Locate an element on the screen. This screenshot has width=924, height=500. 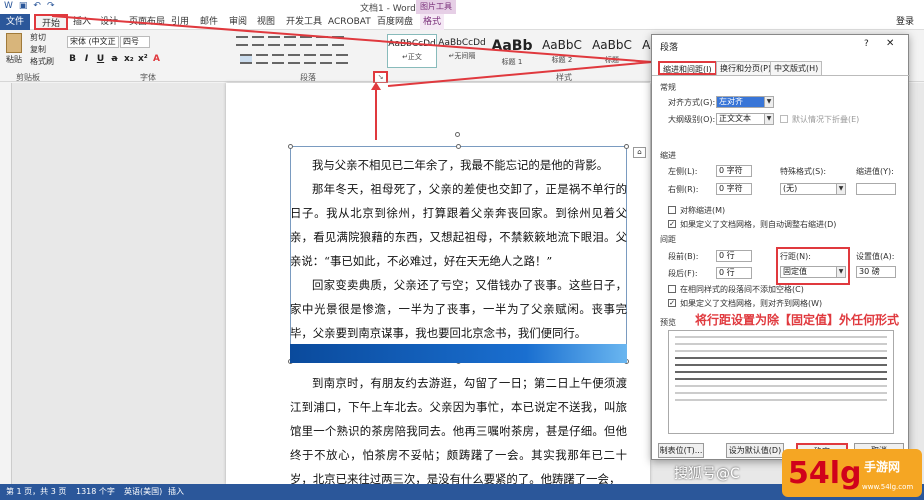
spacing-section-label: 间距 is located at coordinates (668, 239).